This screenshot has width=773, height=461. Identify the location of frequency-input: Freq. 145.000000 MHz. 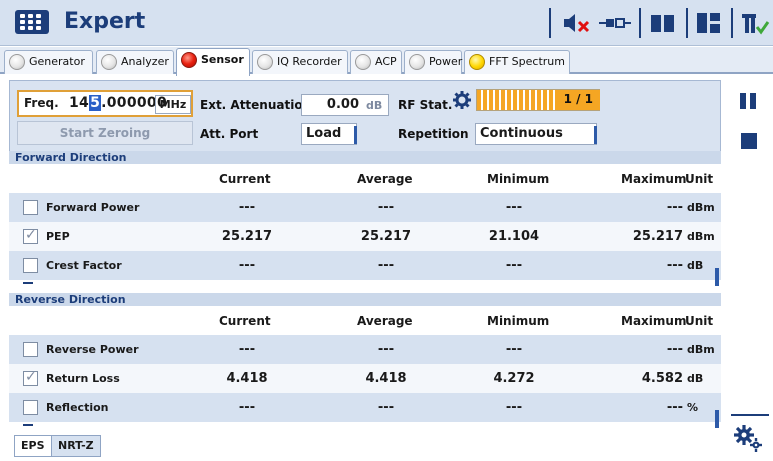
(105, 103).